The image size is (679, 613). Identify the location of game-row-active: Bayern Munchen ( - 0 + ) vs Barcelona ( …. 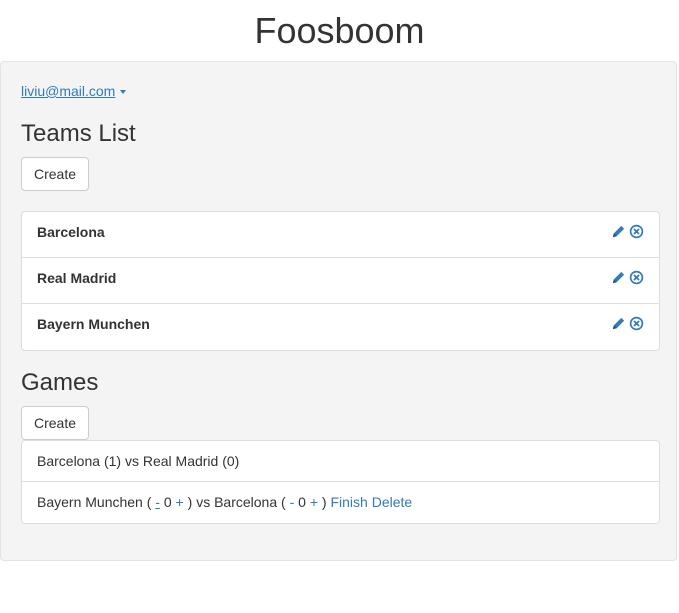
(340, 502).